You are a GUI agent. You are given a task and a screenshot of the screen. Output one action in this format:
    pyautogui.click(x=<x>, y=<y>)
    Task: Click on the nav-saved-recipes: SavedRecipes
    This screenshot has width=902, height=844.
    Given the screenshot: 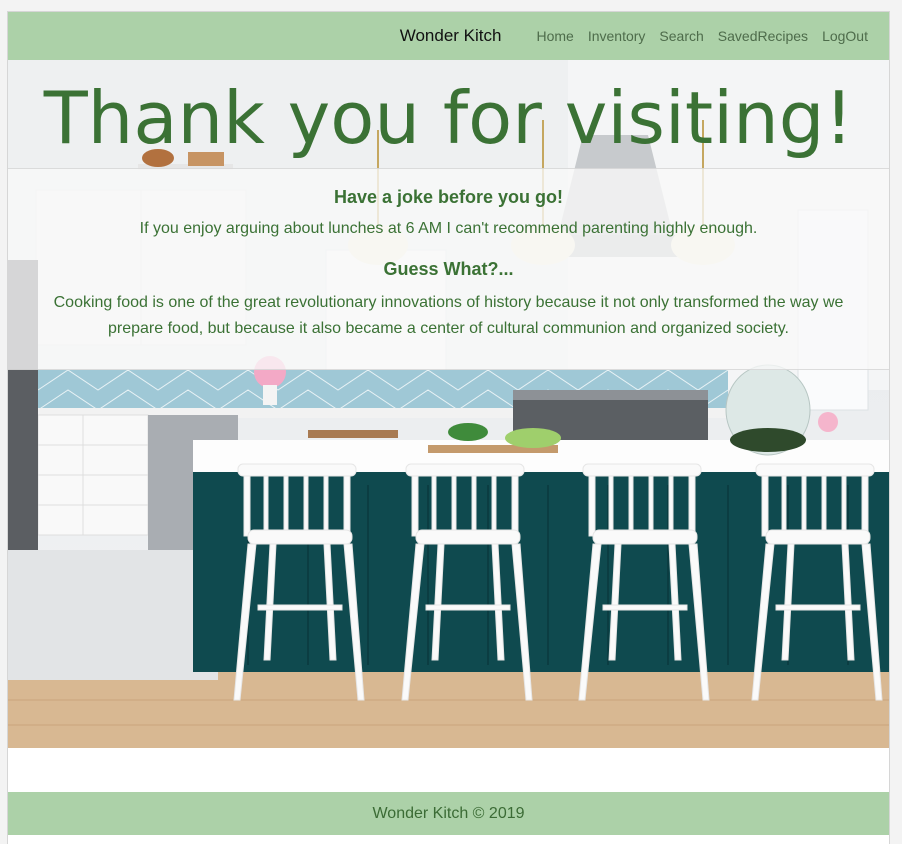 What is the action you would take?
    pyautogui.click(x=763, y=36)
    